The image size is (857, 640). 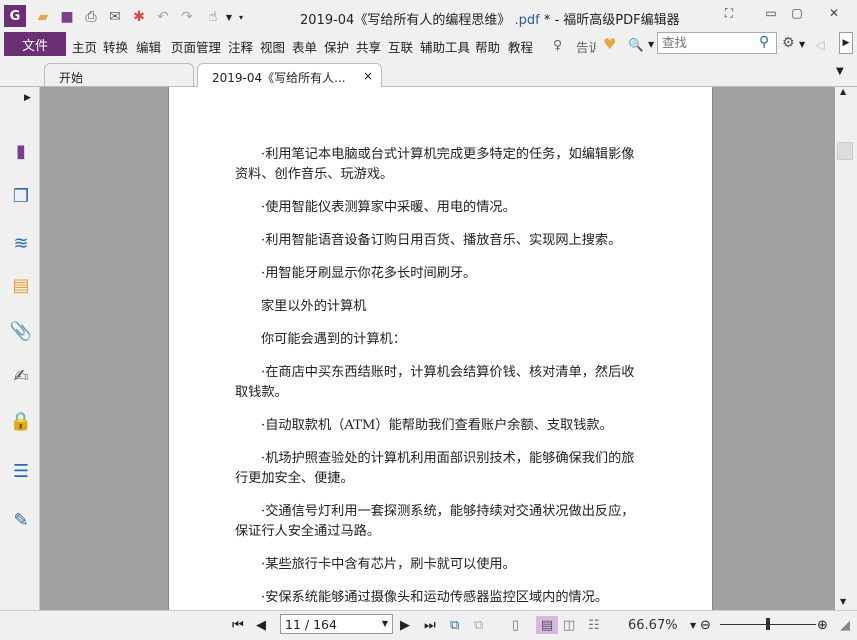 I want to click on layers-icon: ≋, so click(x=21, y=243).